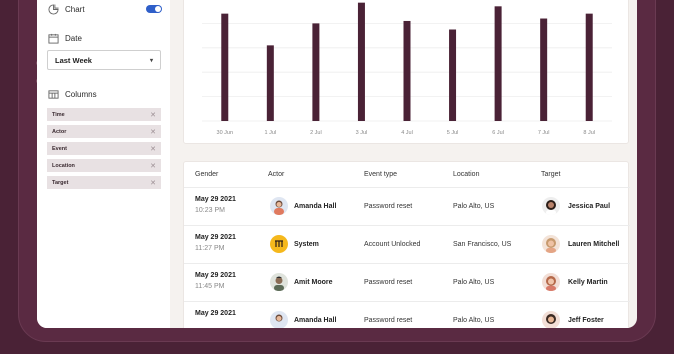  What do you see at coordinates (586, 320) in the screenshot?
I see `target-name: Jeff Foster` at bounding box center [586, 320].